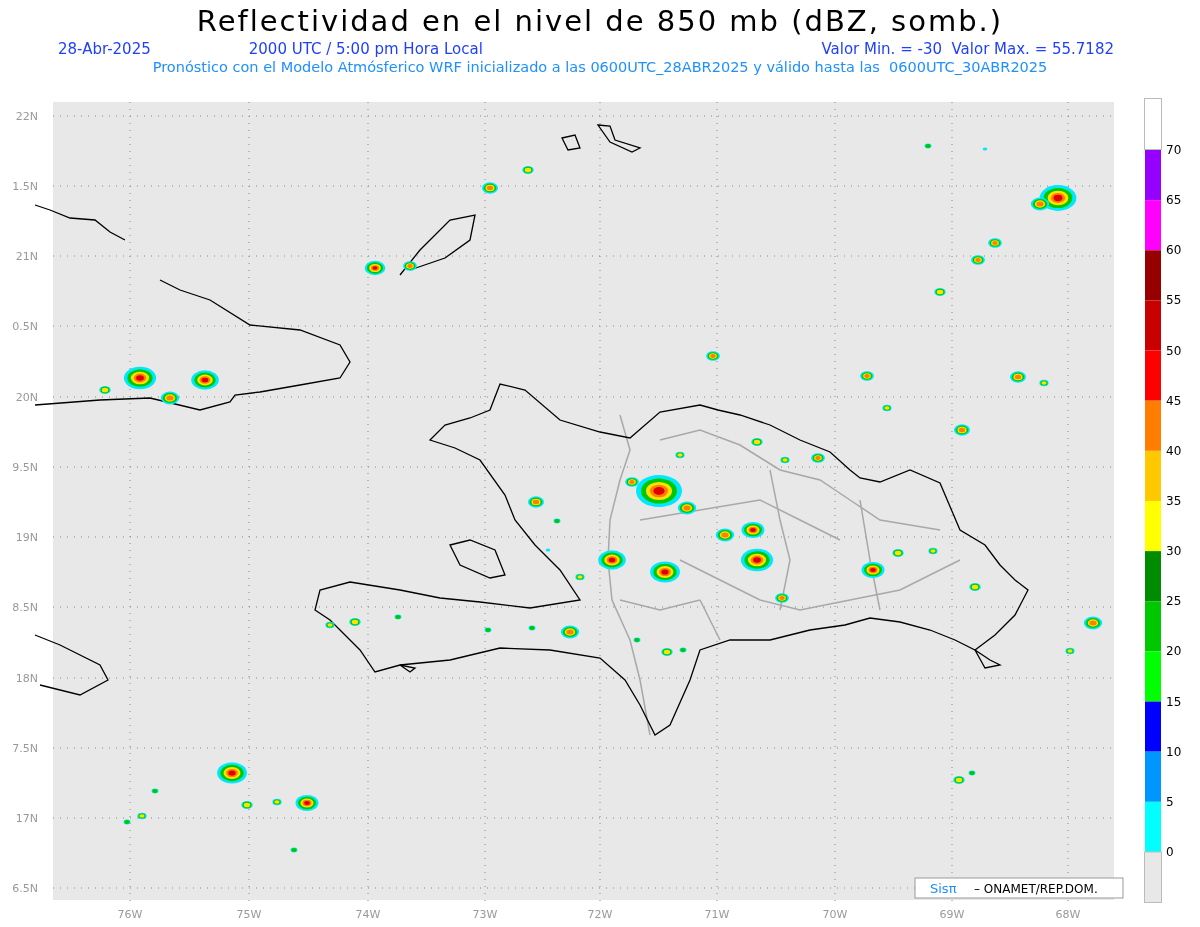  What do you see at coordinates (104, 49) in the screenshot?
I see `date-text: 28-Abr-2025` at bounding box center [104, 49].